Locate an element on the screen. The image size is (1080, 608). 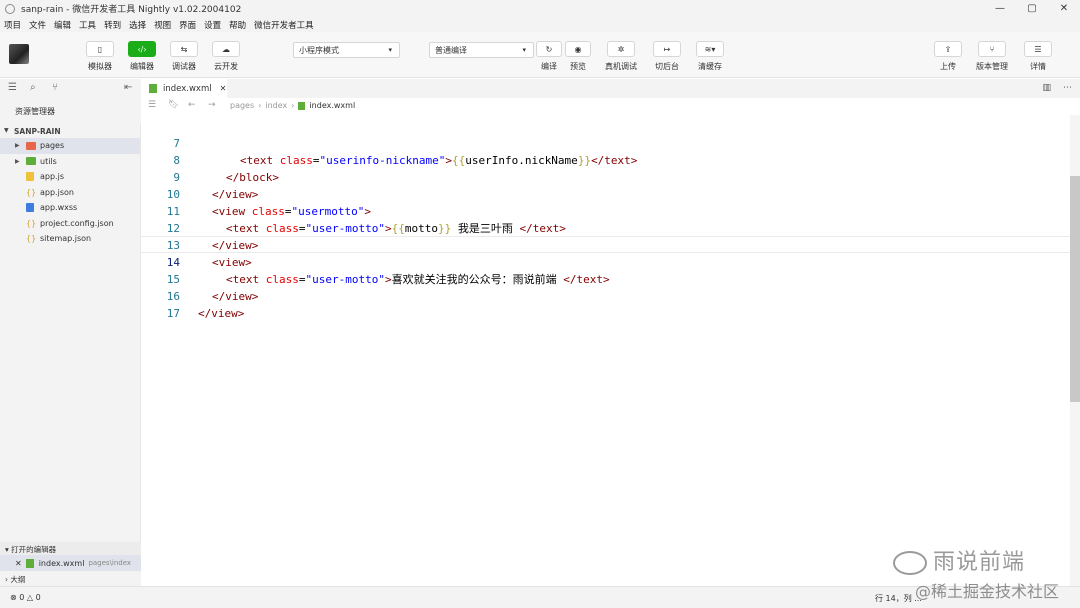
real-device-debug-button: ✲ 真机调试 is located at coordinates (621, 56).